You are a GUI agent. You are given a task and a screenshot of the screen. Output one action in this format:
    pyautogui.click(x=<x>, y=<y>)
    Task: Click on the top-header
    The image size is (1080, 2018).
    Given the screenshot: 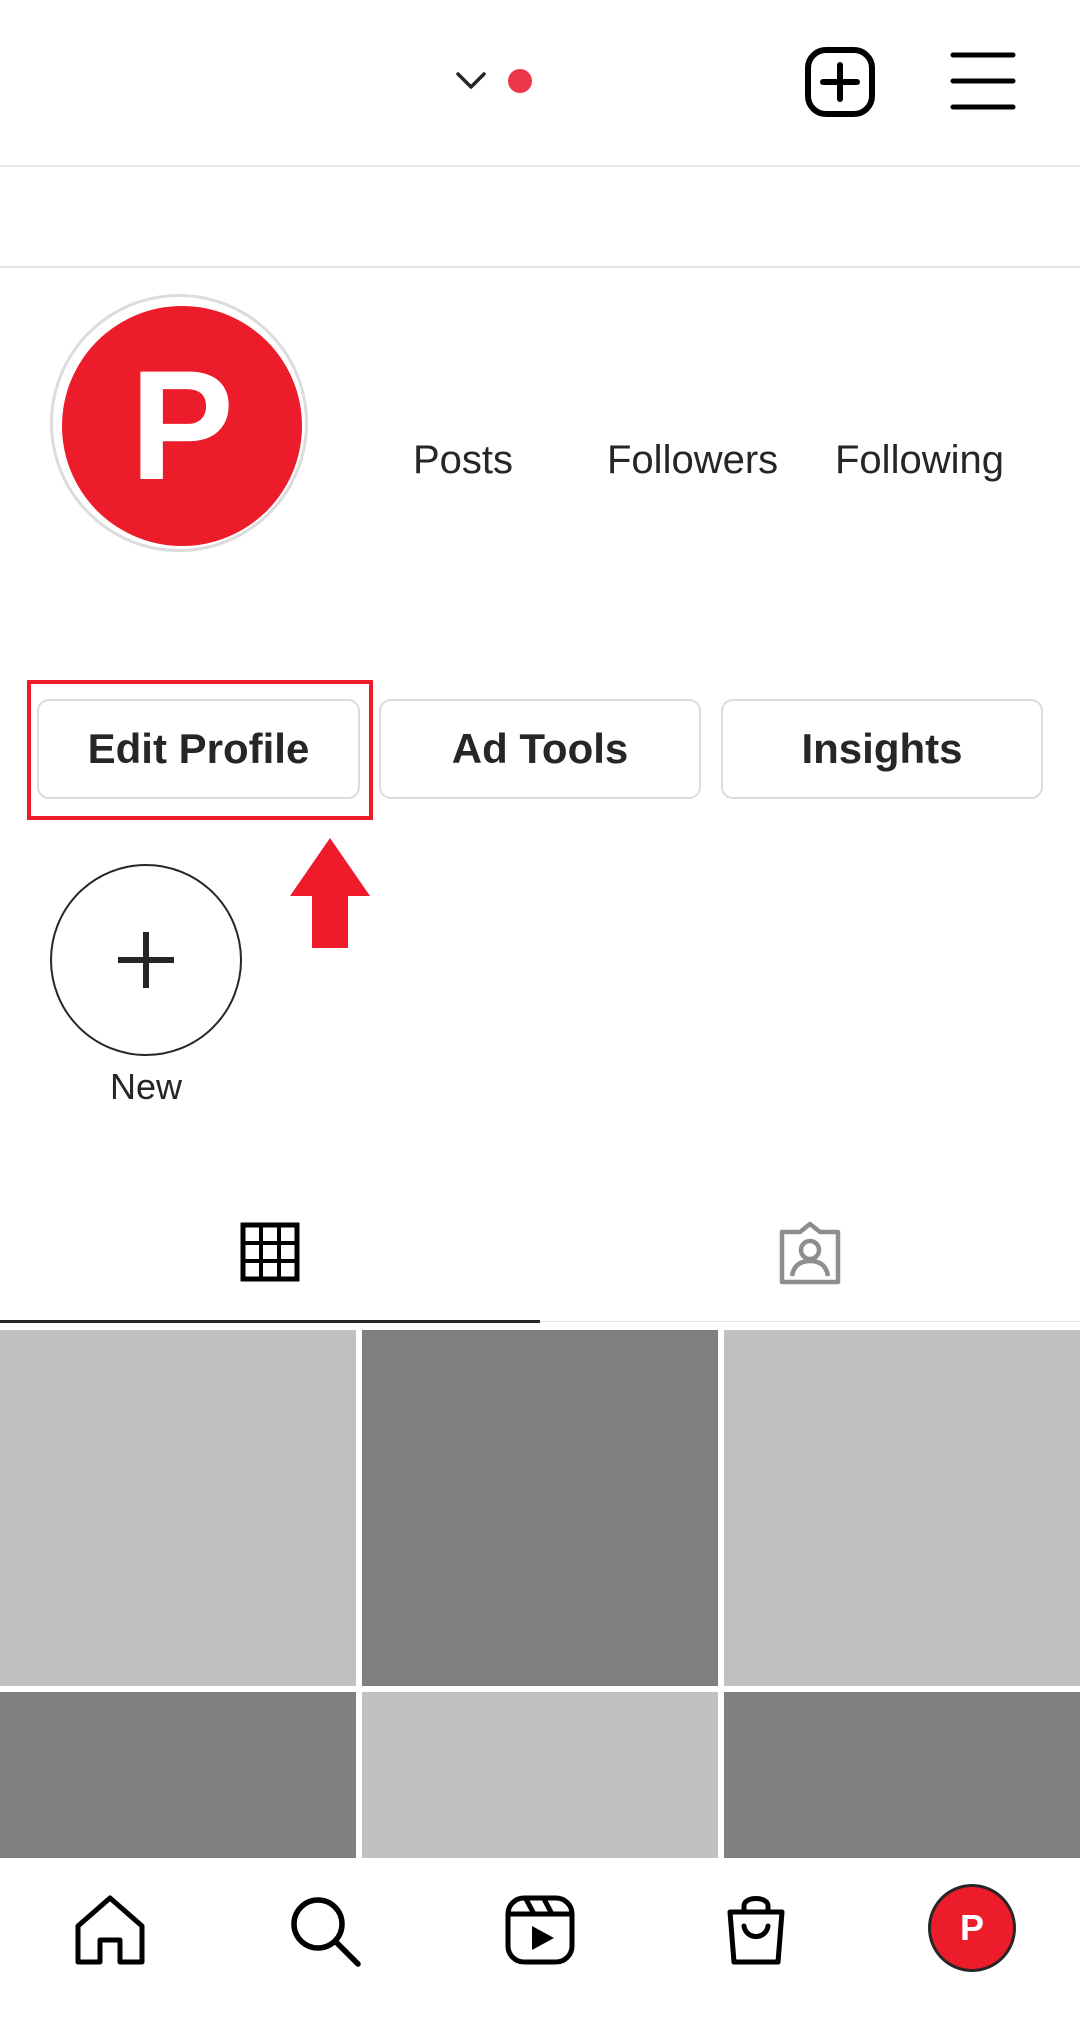 What is the action you would take?
    pyautogui.click(x=540, y=83)
    